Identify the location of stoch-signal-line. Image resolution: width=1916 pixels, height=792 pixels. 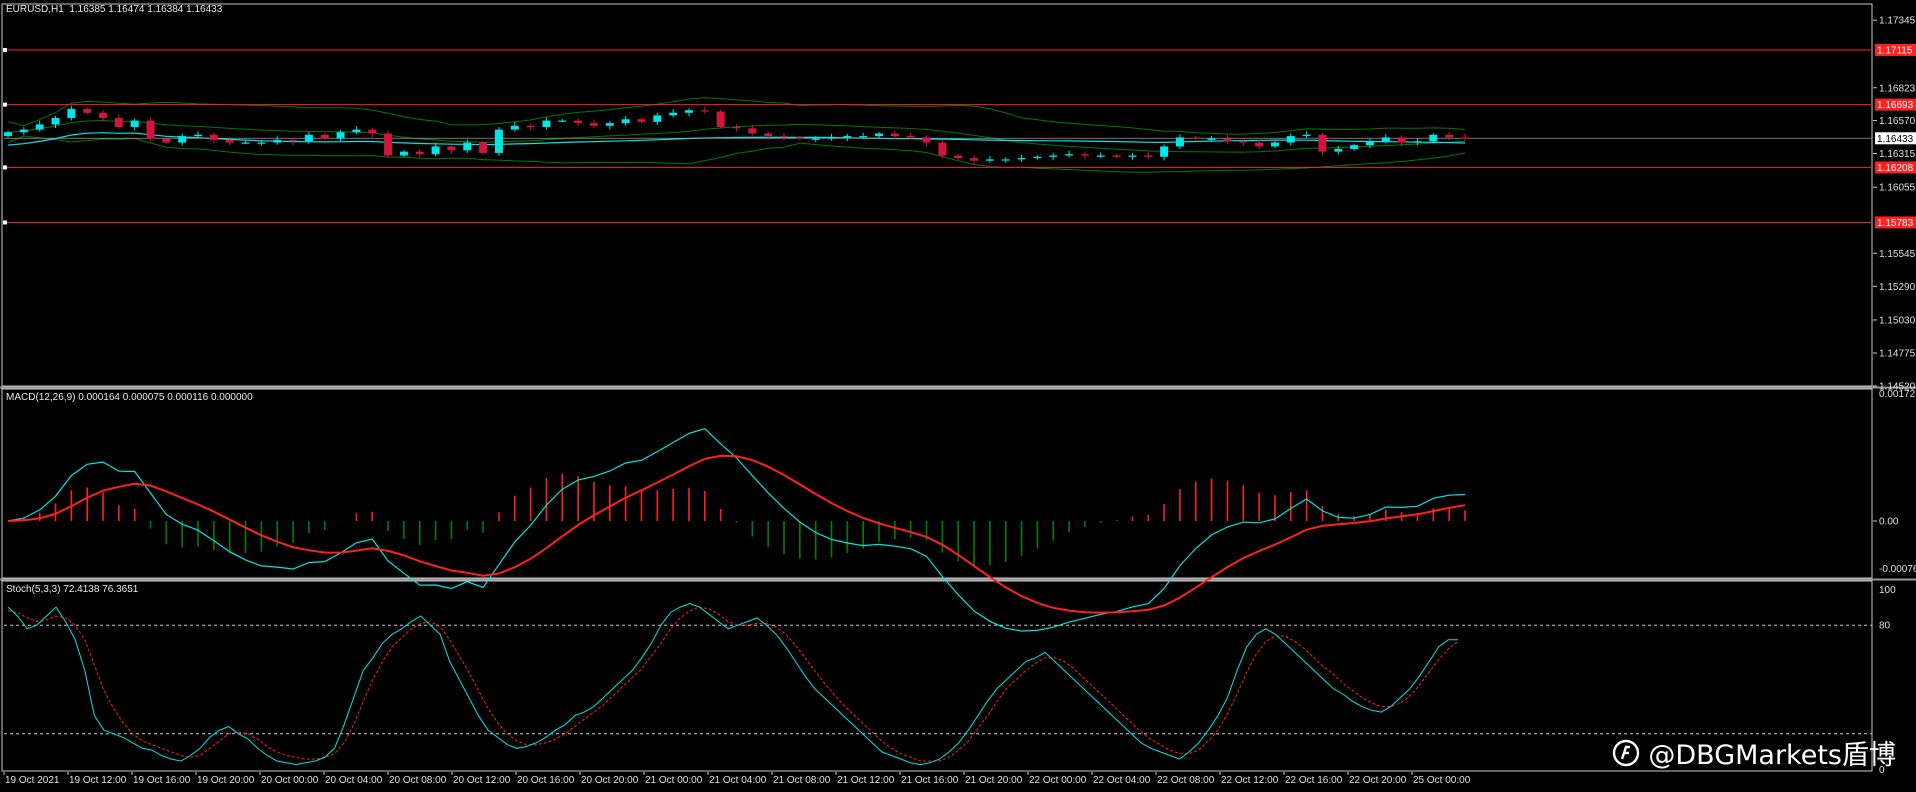
(733, 684).